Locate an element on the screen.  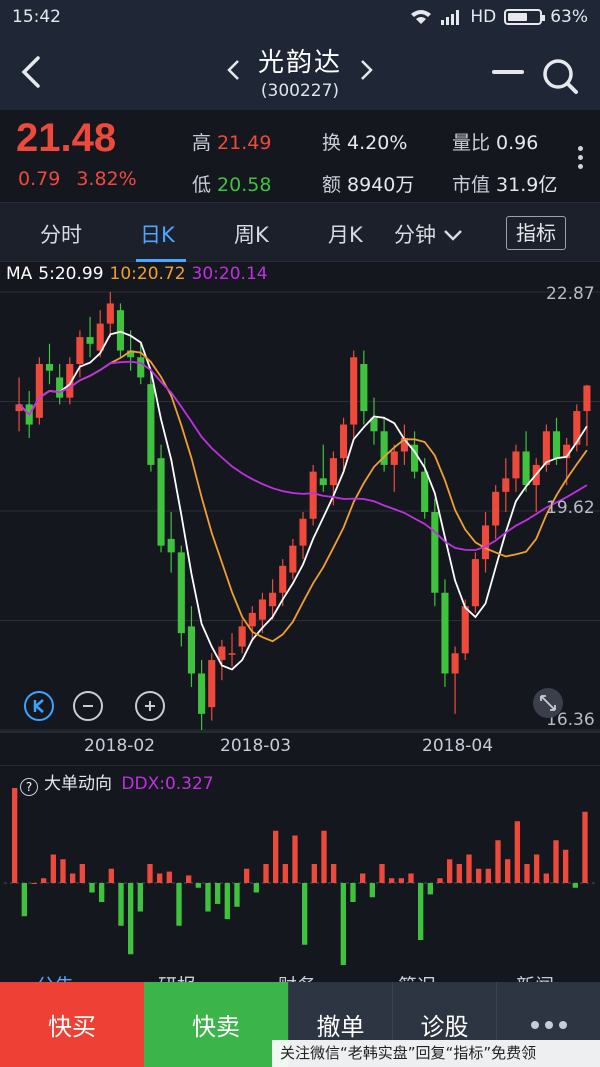
kline-type-button is located at coordinates (39, 706).